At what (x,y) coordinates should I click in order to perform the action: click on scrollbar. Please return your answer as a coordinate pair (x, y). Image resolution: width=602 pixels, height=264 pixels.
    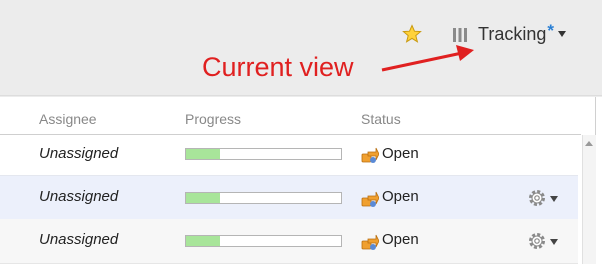
    Looking at the image, I should click on (589, 199).